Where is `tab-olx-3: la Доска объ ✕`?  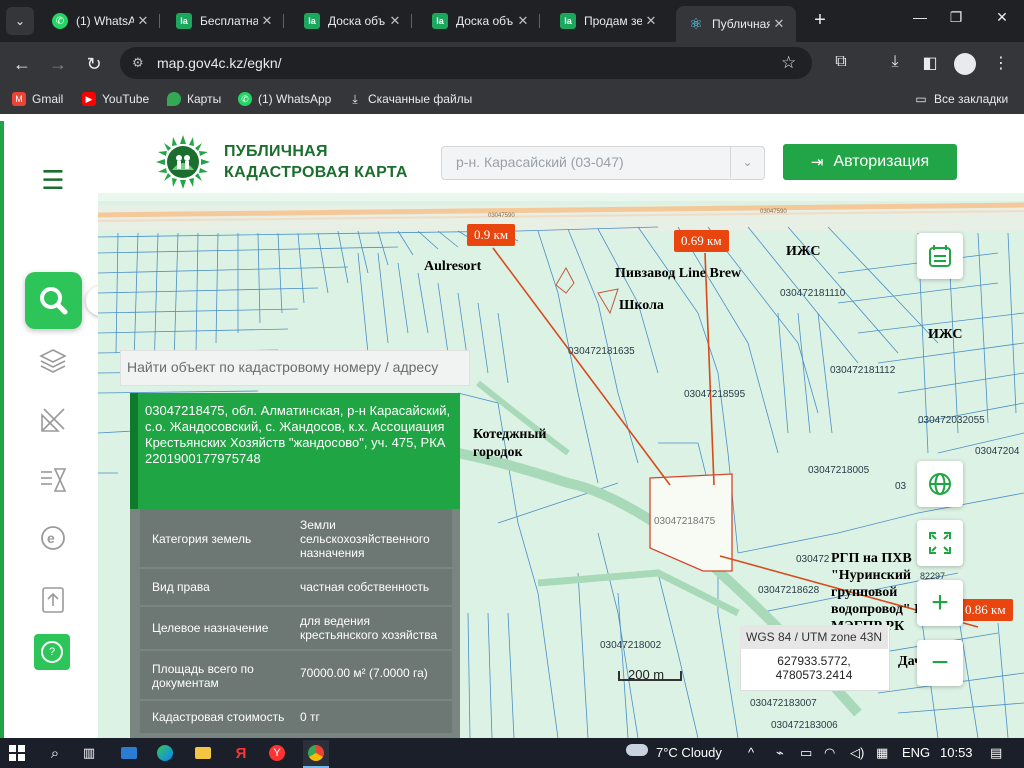
tab-olx-3: la Доска объ ✕ is located at coordinates (480, 21).